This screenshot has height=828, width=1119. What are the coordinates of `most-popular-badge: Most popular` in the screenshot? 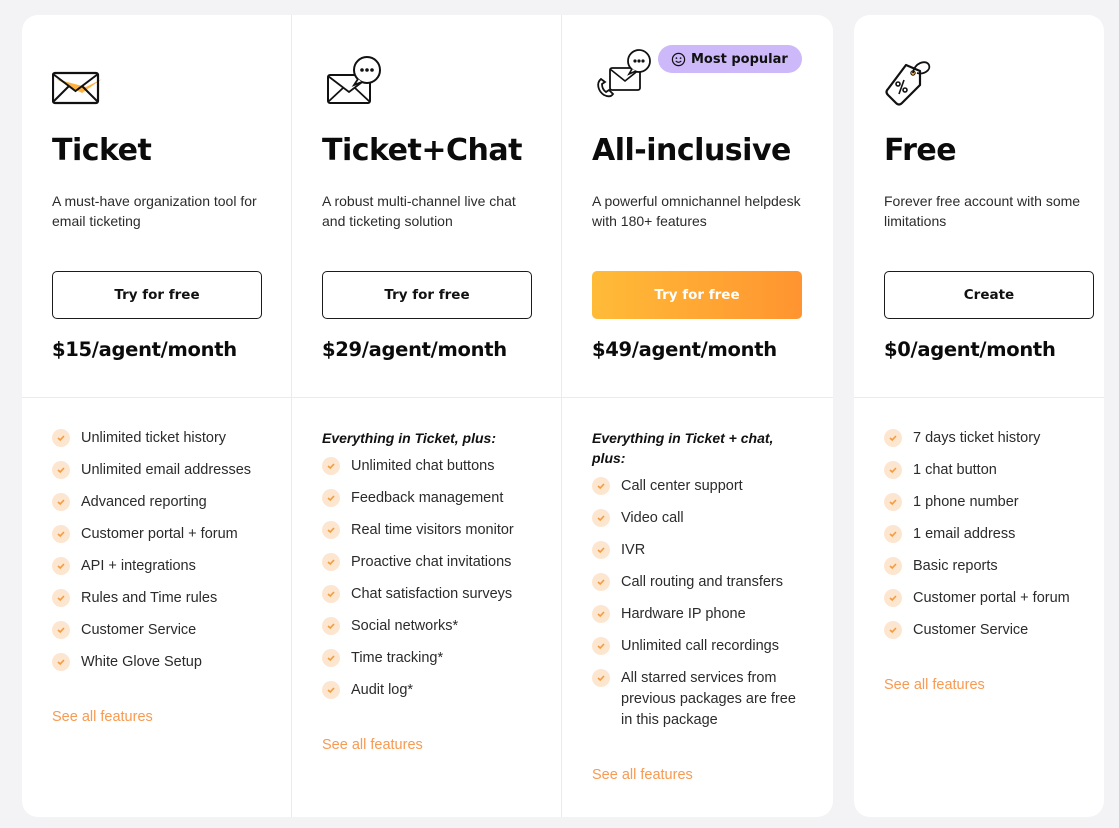 It's located at (730, 59).